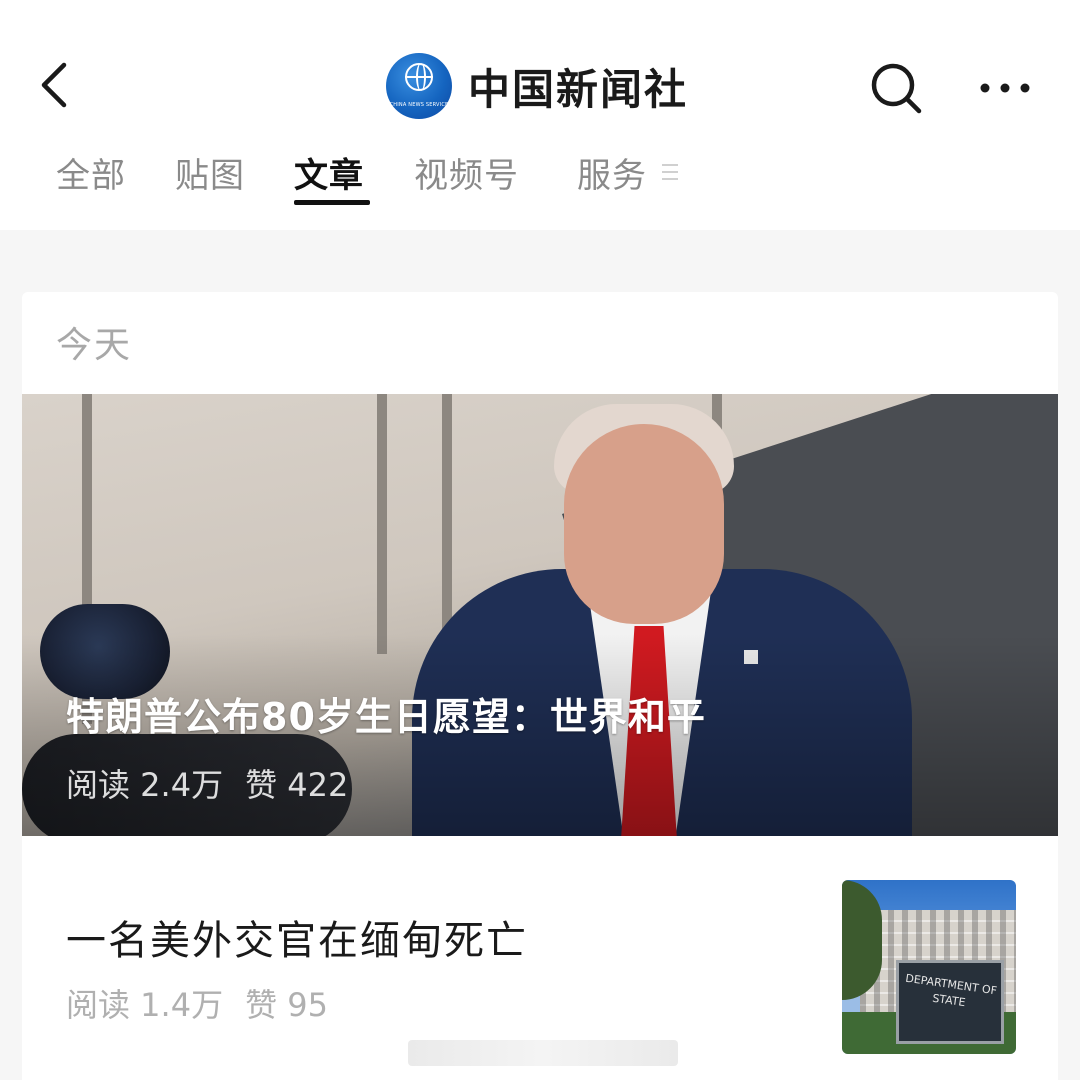 Image resolution: width=1080 pixels, height=1080 pixels. I want to click on tab-bar: 全部 贴图 文章 视频号 服务, so click(540, 180).